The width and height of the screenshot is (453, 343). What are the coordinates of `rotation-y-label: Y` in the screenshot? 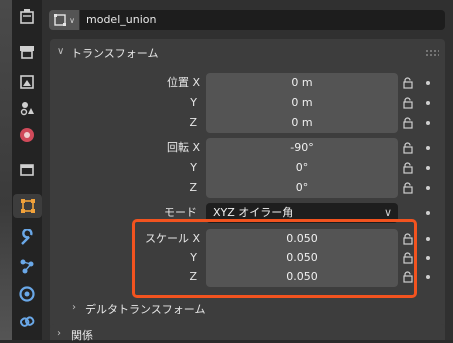 It's located at (193, 167).